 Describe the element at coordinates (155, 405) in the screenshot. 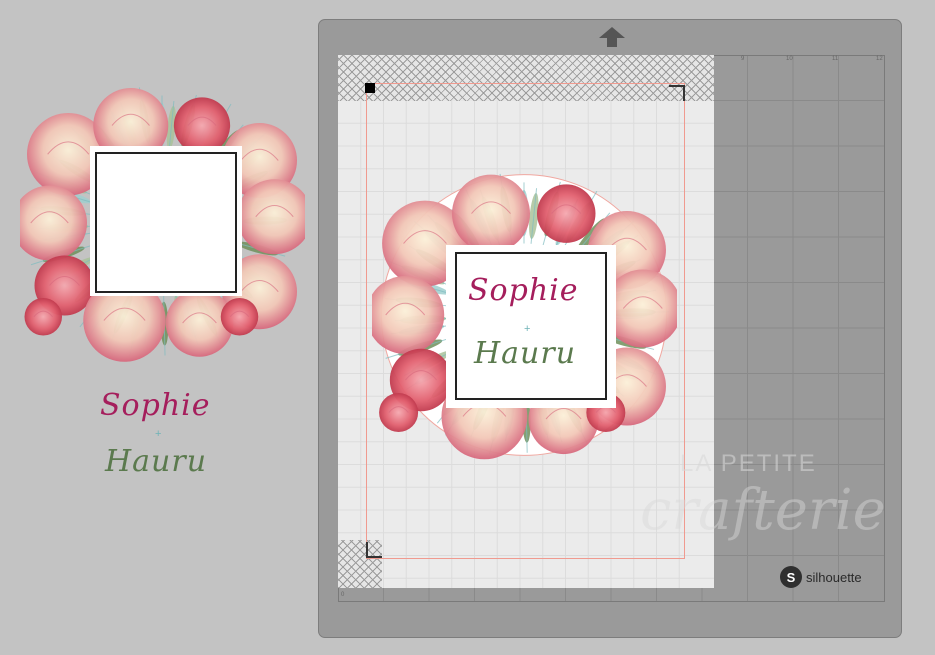

I see `preview-name-sophie: Sophie` at that location.